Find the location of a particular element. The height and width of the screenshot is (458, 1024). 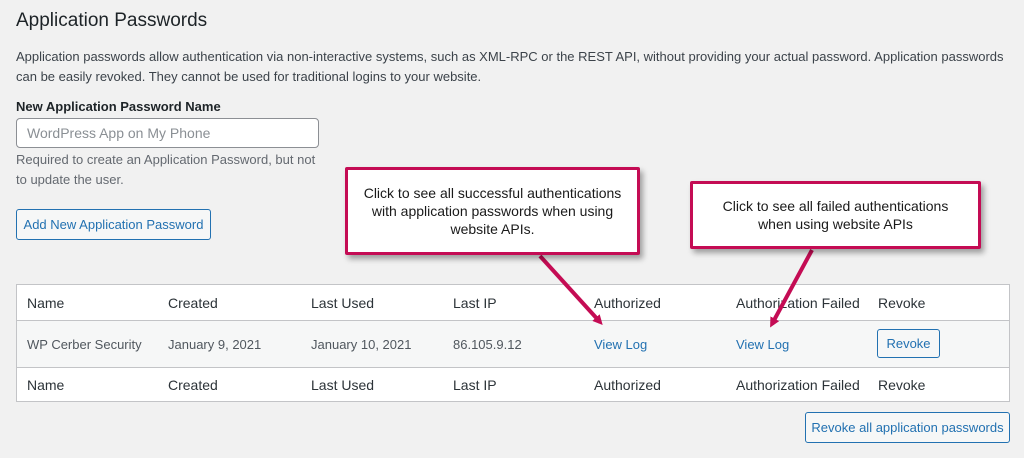

row-last-ip: 86.105.9.12 is located at coordinates (487, 344).